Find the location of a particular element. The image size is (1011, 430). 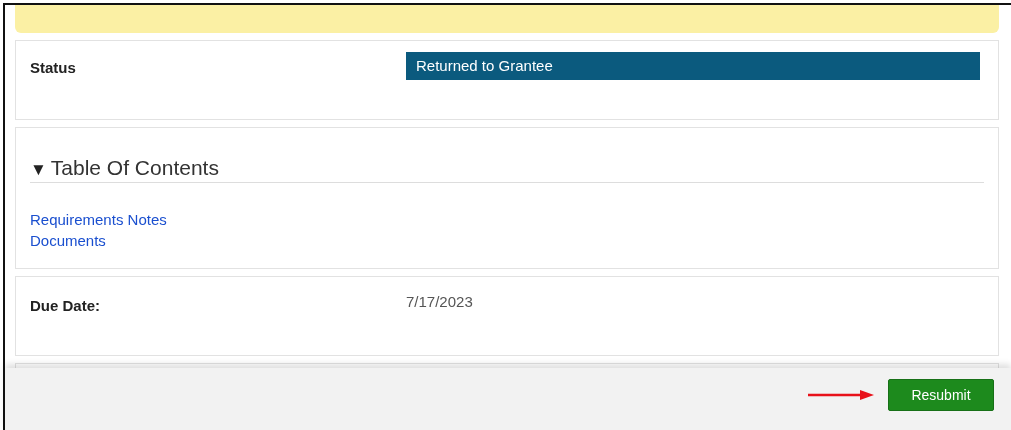

status-label: Status is located at coordinates (53, 67).